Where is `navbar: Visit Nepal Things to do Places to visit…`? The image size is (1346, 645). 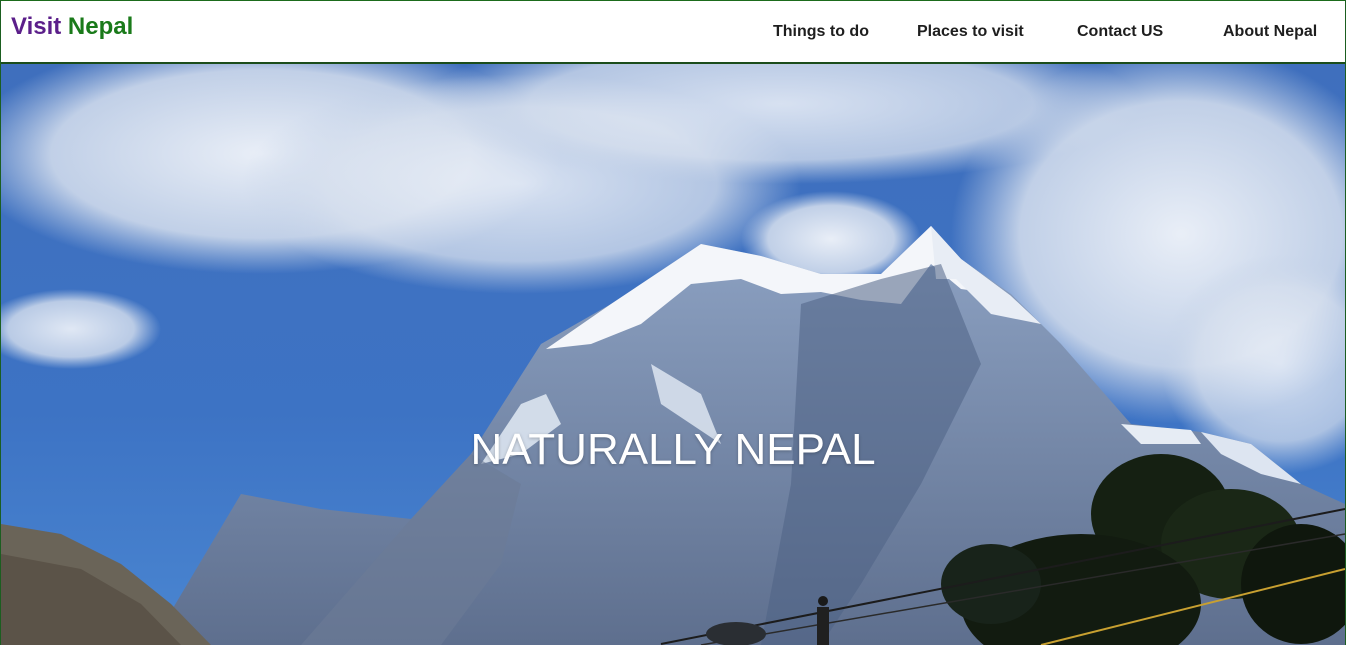 navbar: Visit Nepal Things to do Places to visit… is located at coordinates (673, 32).